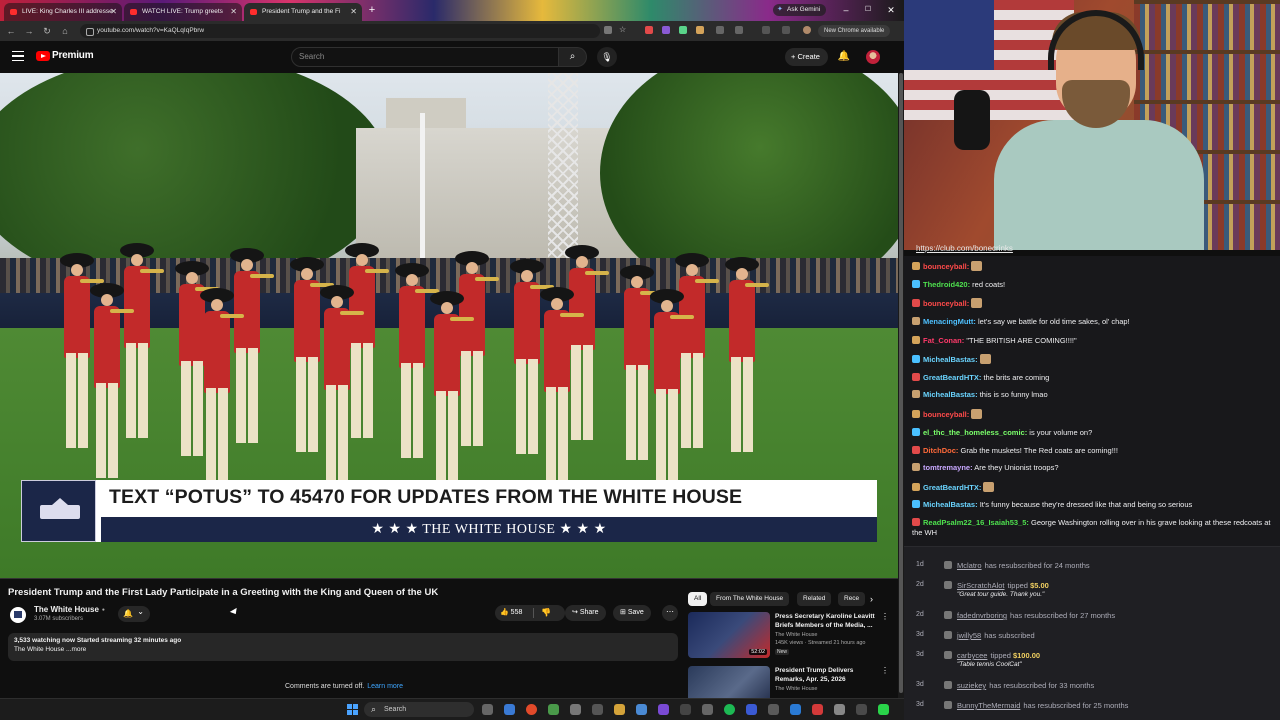  What do you see at coordinates (969, 565) in the screenshot?
I see `event-username: Mclatro` at bounding box center [969, 565].